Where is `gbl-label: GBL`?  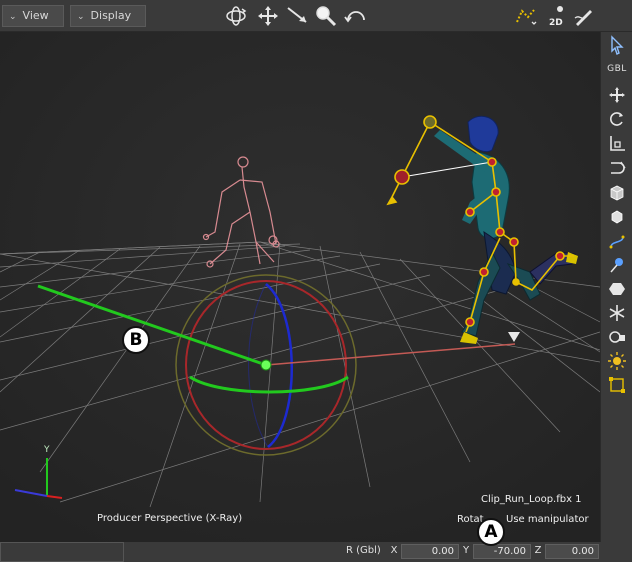
gbl-label: GBL is located at coordinates (617, 69).